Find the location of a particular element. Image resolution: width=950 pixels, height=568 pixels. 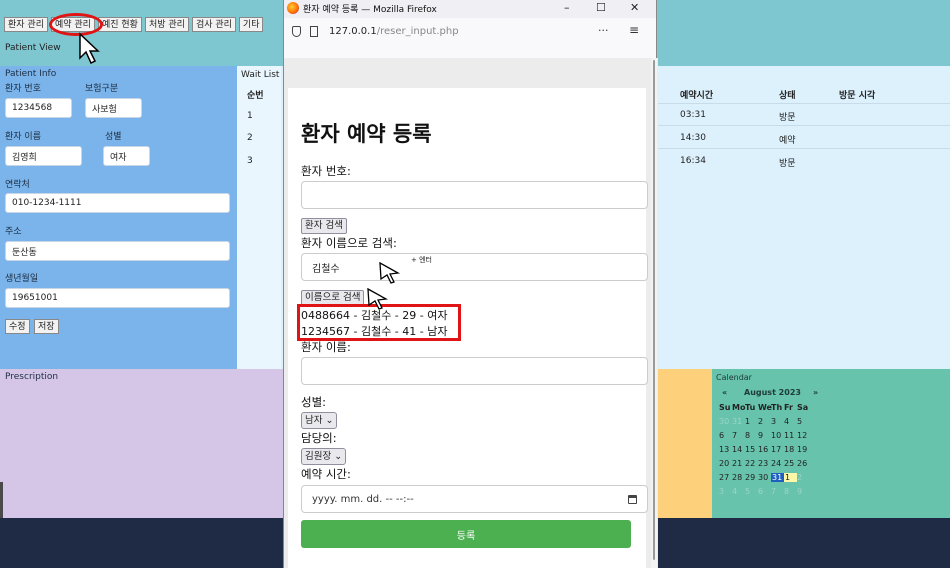

calendar-day: 12 is located at coordinates (803, 435).